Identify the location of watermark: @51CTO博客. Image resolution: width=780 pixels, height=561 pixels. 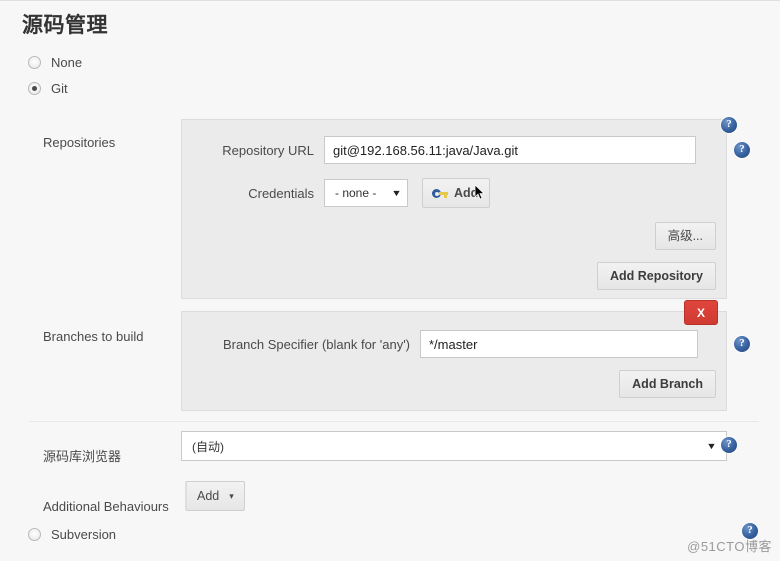
(729, 546).